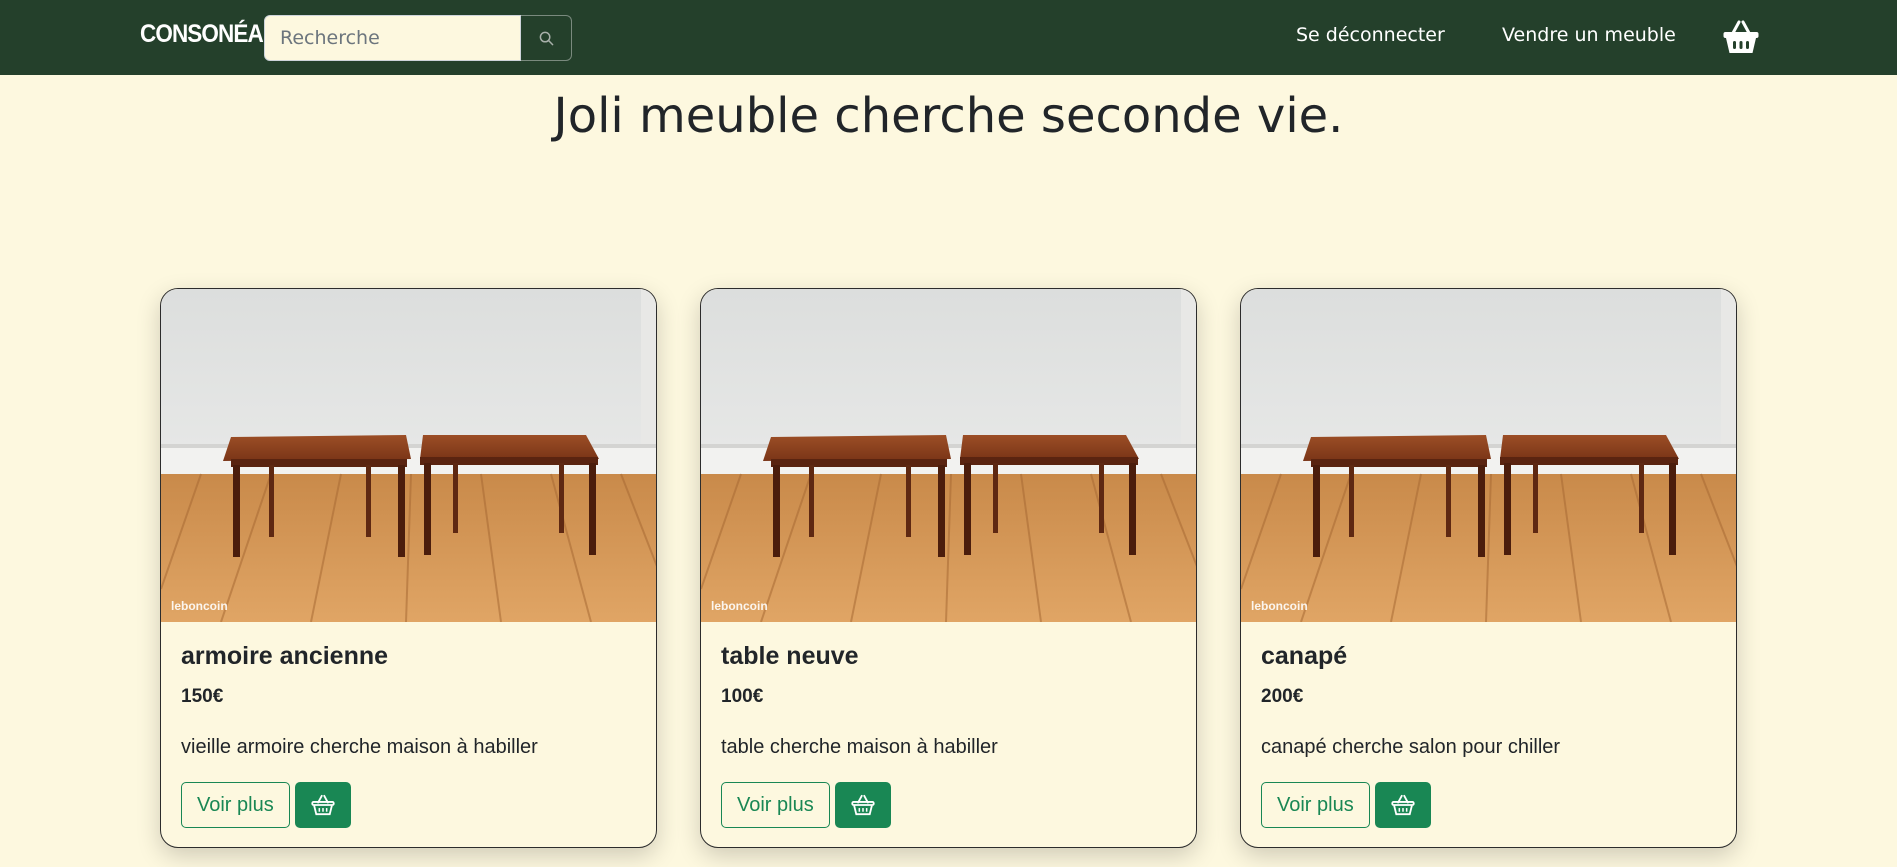 The height and width of the screenshot is (867, 1897). What do you see at coordinates (202, 34) in the screenshot?
I see `brand-logo: CONSONÉA` at bounding box center [202, 34].